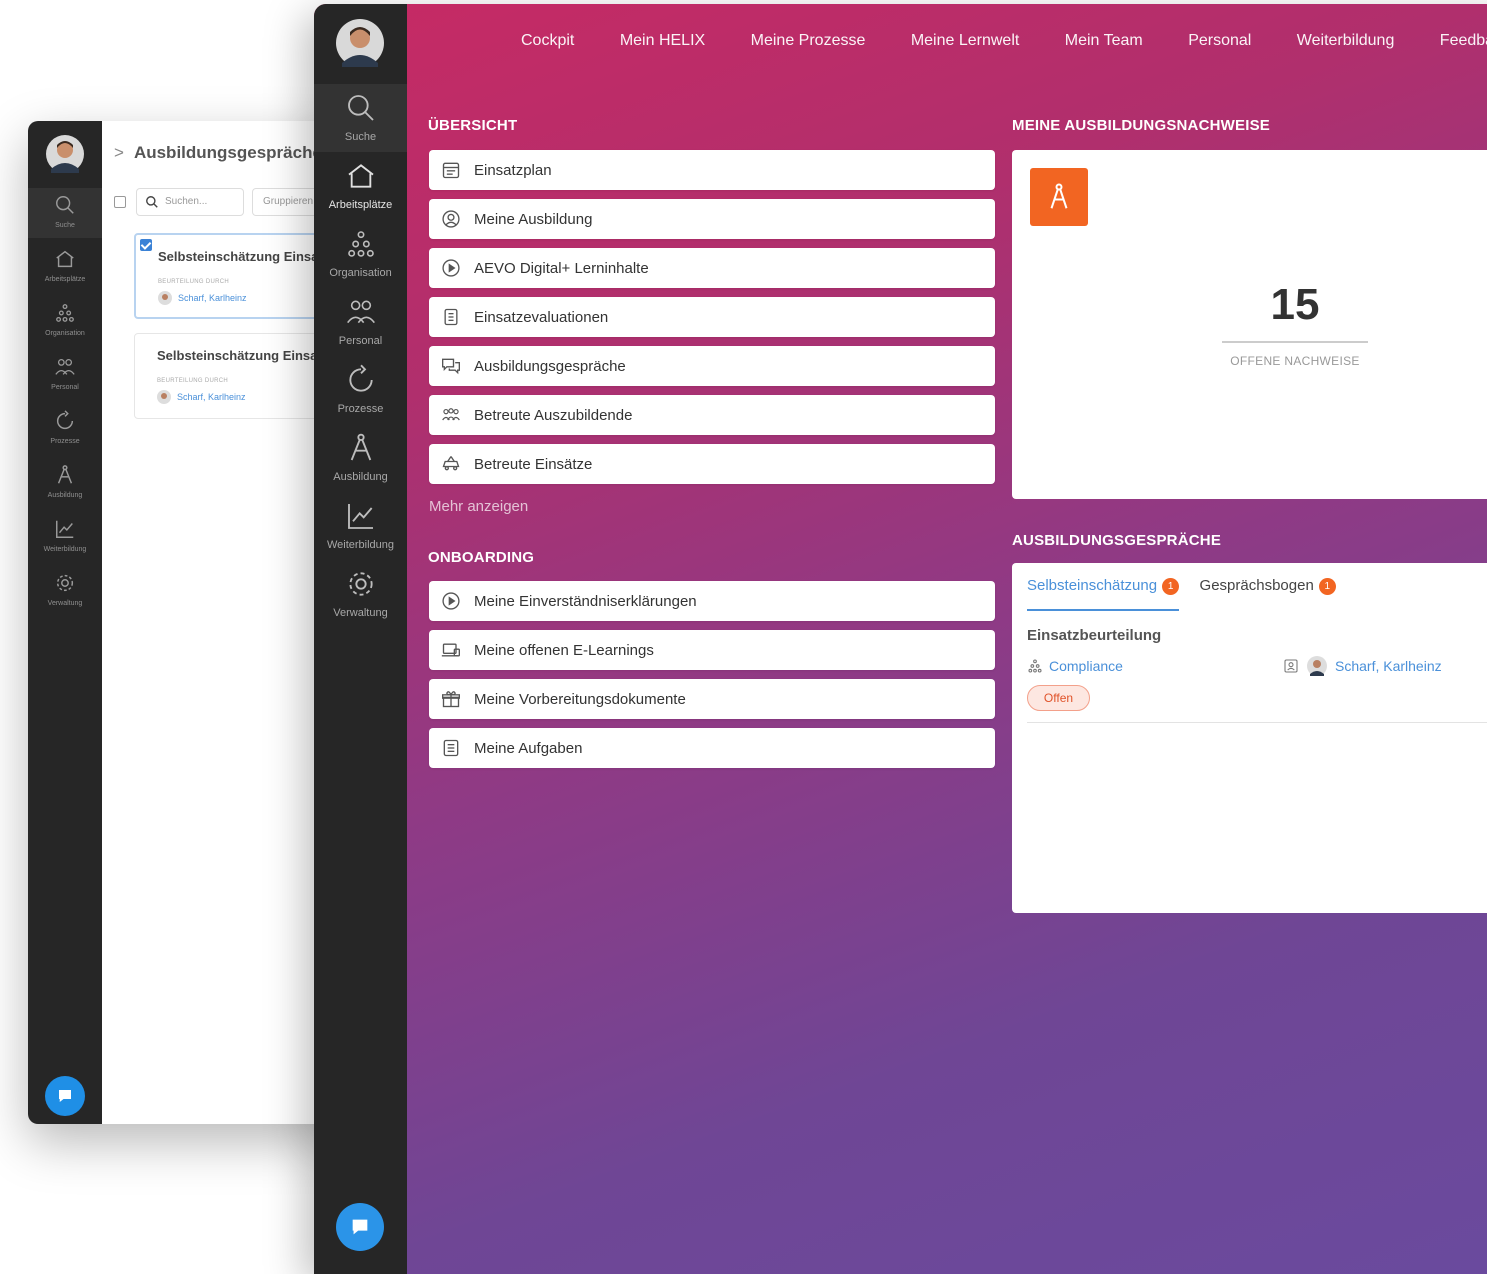  I want to click on nav-label: Verwaltung, so click(65, 603).